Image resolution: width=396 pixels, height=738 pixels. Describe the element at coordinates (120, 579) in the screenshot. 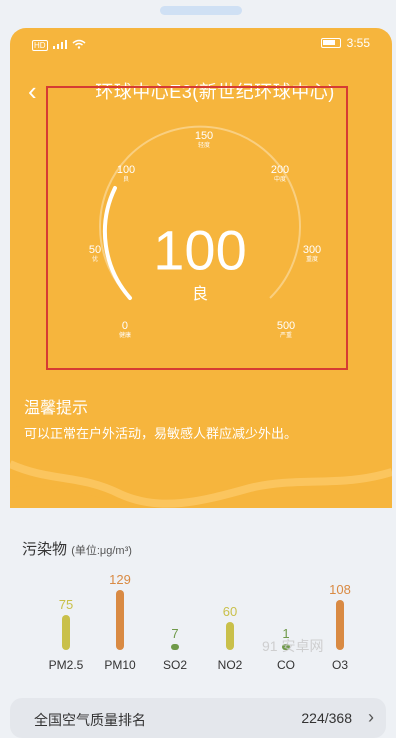

I see `pollutant-value: 129` at that location.